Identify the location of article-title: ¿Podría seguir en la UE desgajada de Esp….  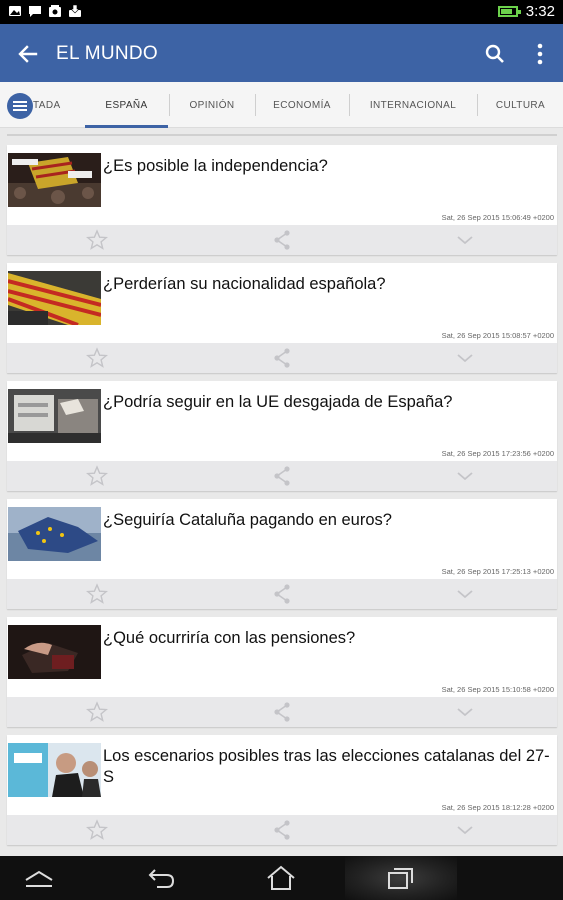
(328, 402).